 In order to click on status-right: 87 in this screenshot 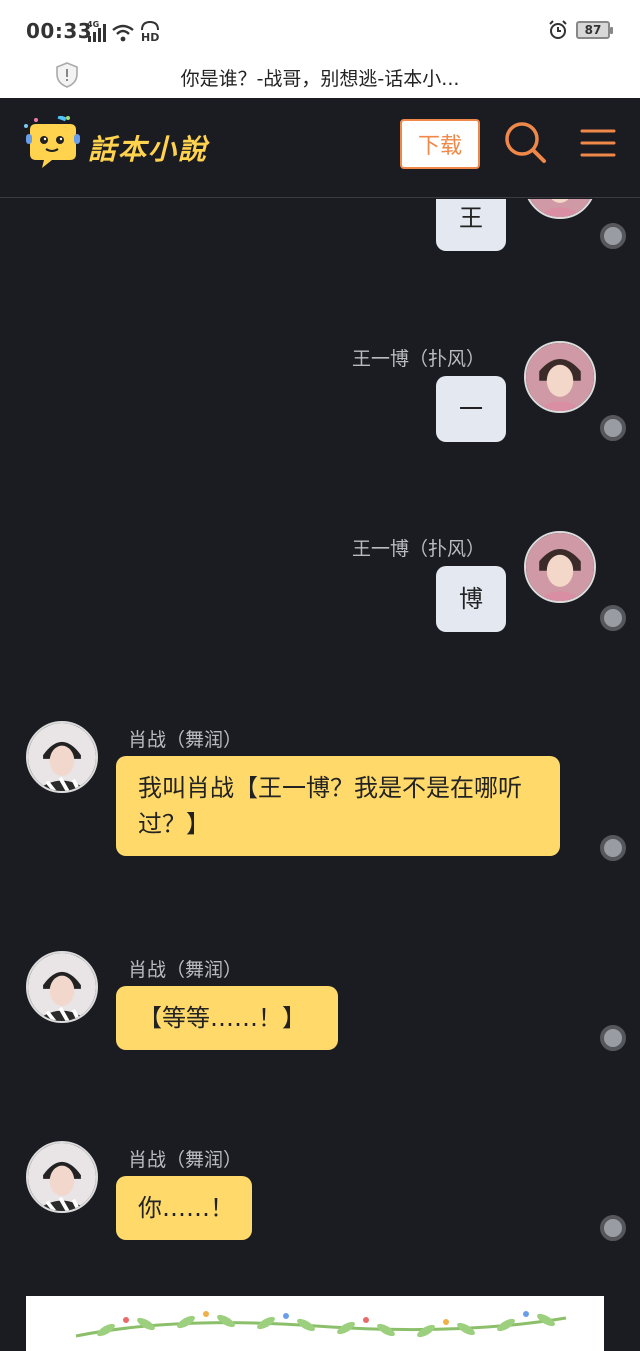, I will do `click(580, 30)`.